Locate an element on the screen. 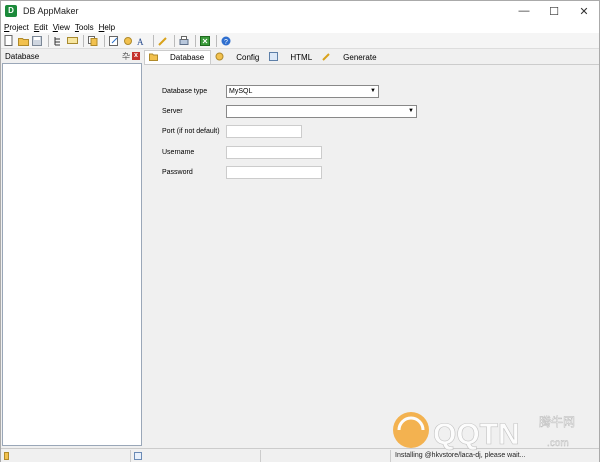 This screenshot has width=600, height=462. port-label: Port (if not default) is located at coordinates (191, 131).